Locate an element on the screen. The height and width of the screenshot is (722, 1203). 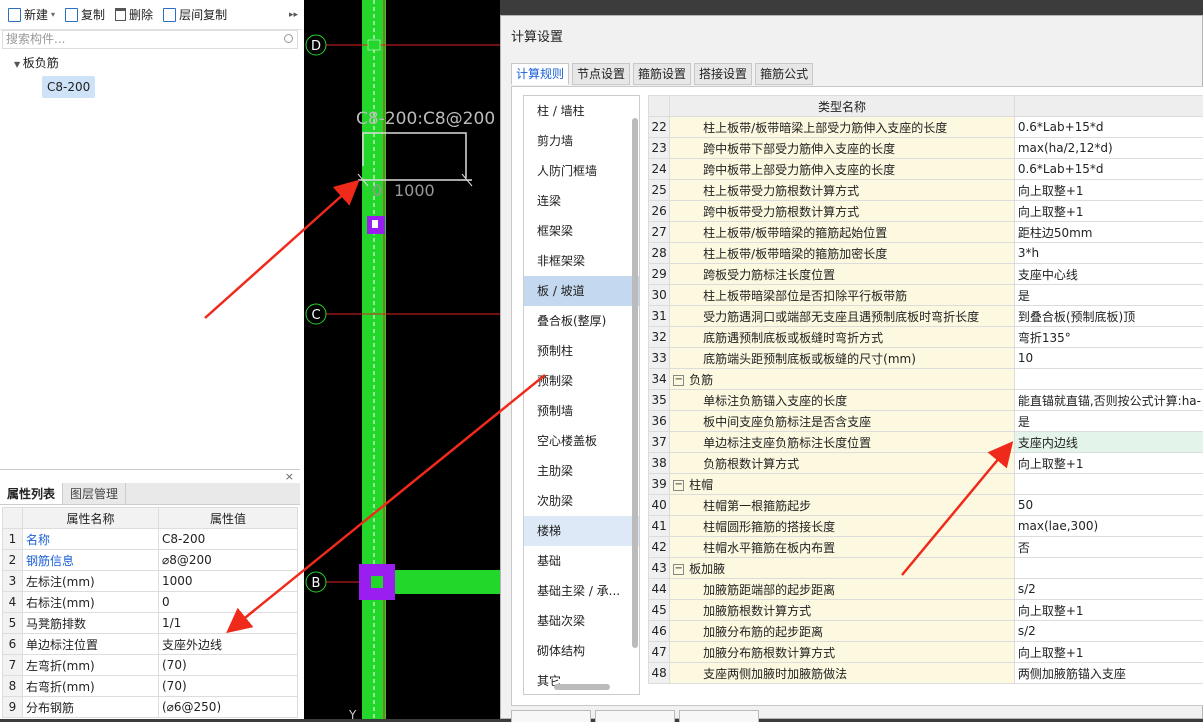
property-row: 8右弯折(mm)(70) is located at coordinates (150, 686).